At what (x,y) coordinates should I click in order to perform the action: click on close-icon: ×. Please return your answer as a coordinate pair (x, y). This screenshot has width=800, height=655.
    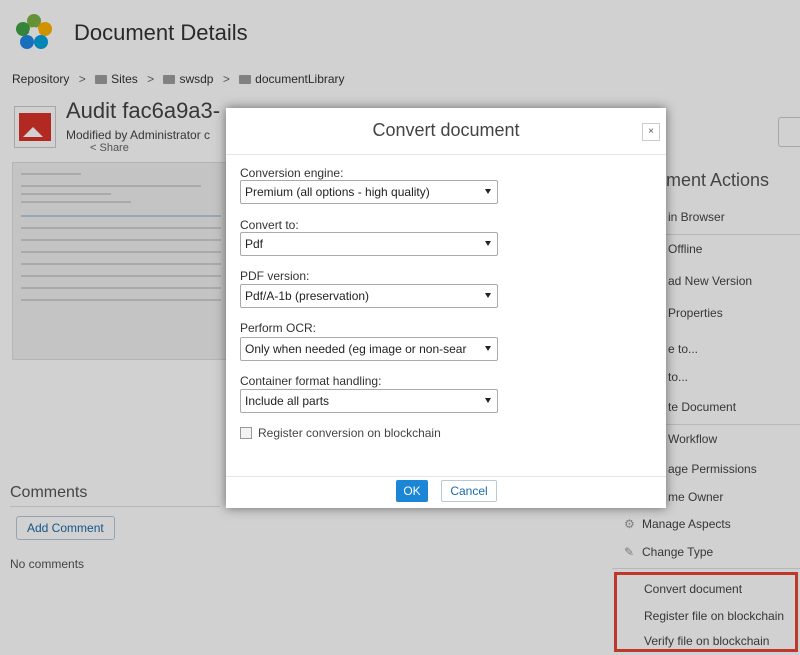
    Looking at the image, I should click on (651, 132).